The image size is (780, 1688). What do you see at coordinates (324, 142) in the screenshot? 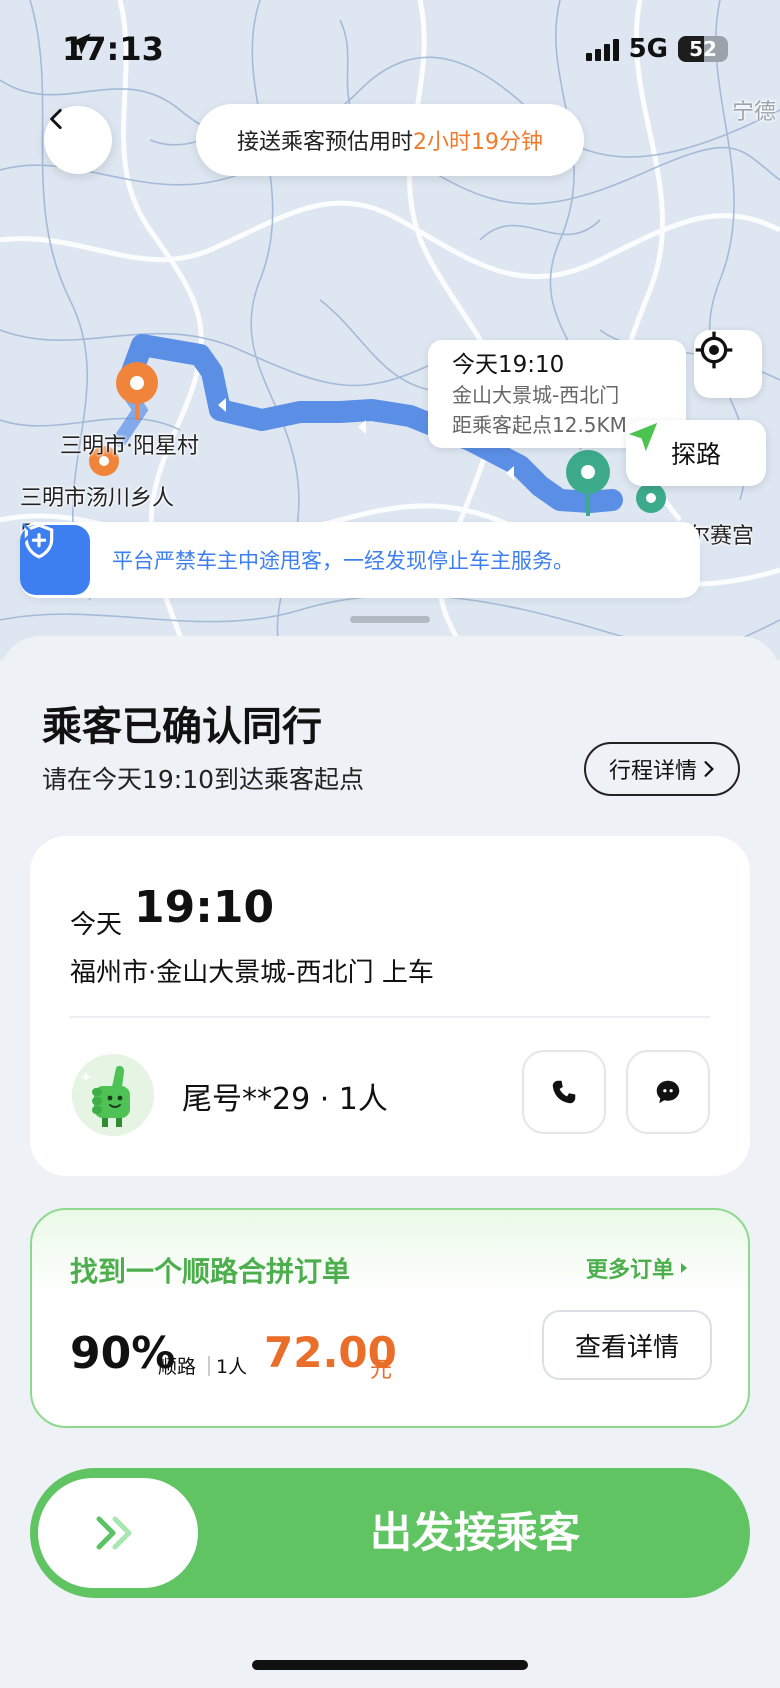
I see `eta-prefix: 接送乘客预估用时` at bounding box center [324, 142].